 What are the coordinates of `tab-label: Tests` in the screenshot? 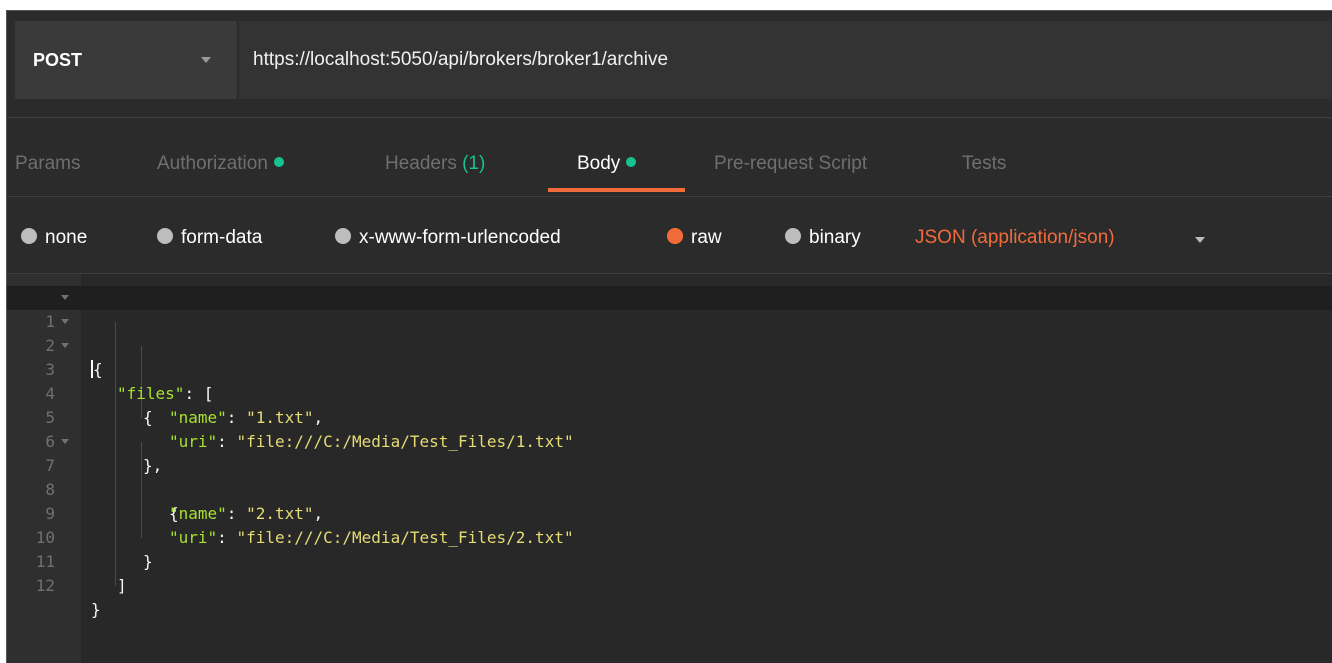 It's located at (984, 163).